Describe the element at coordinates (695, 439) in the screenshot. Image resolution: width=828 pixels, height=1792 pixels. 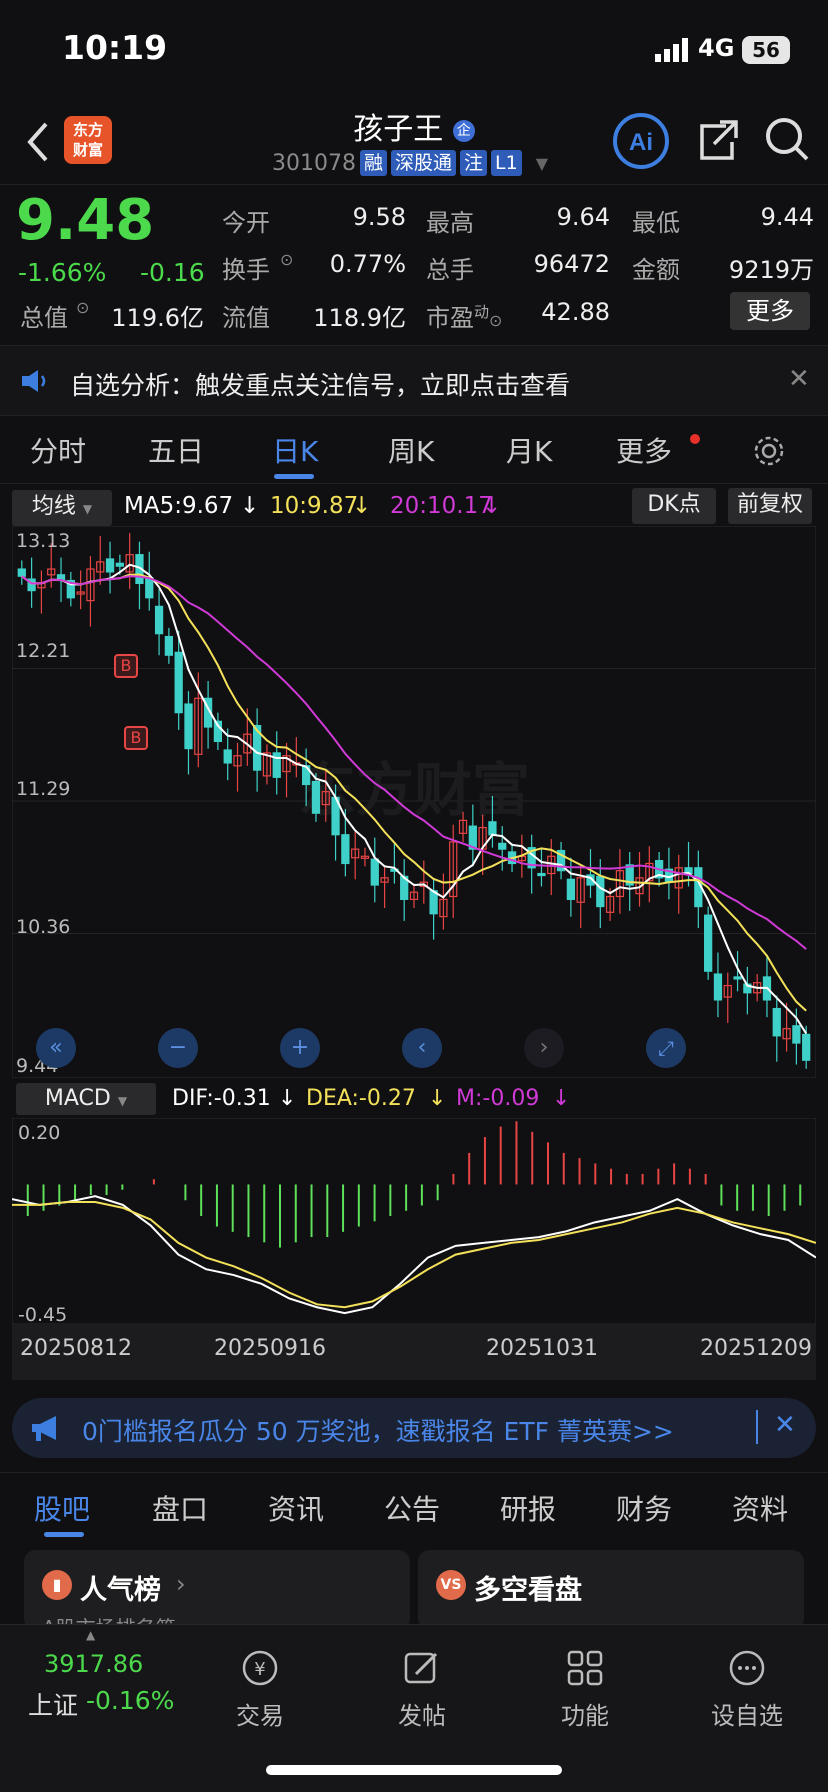
I see `red-dot-badge` at that location.